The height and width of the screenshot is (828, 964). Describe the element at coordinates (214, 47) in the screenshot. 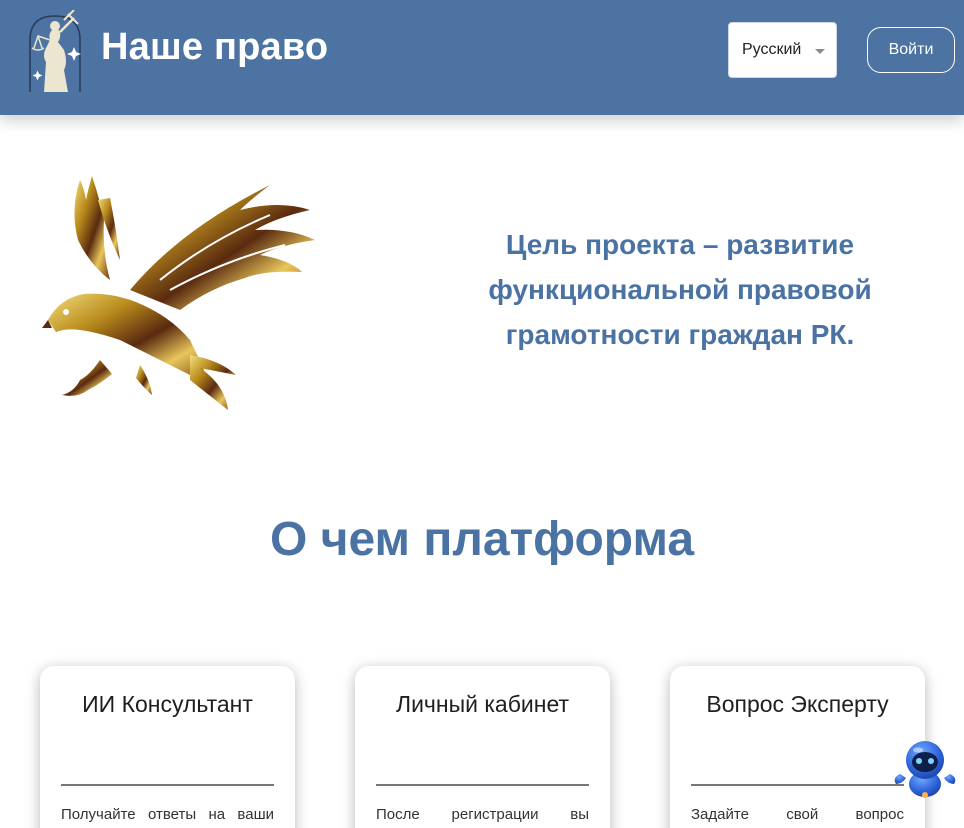

I see `brand-title: Наше право` at that location.